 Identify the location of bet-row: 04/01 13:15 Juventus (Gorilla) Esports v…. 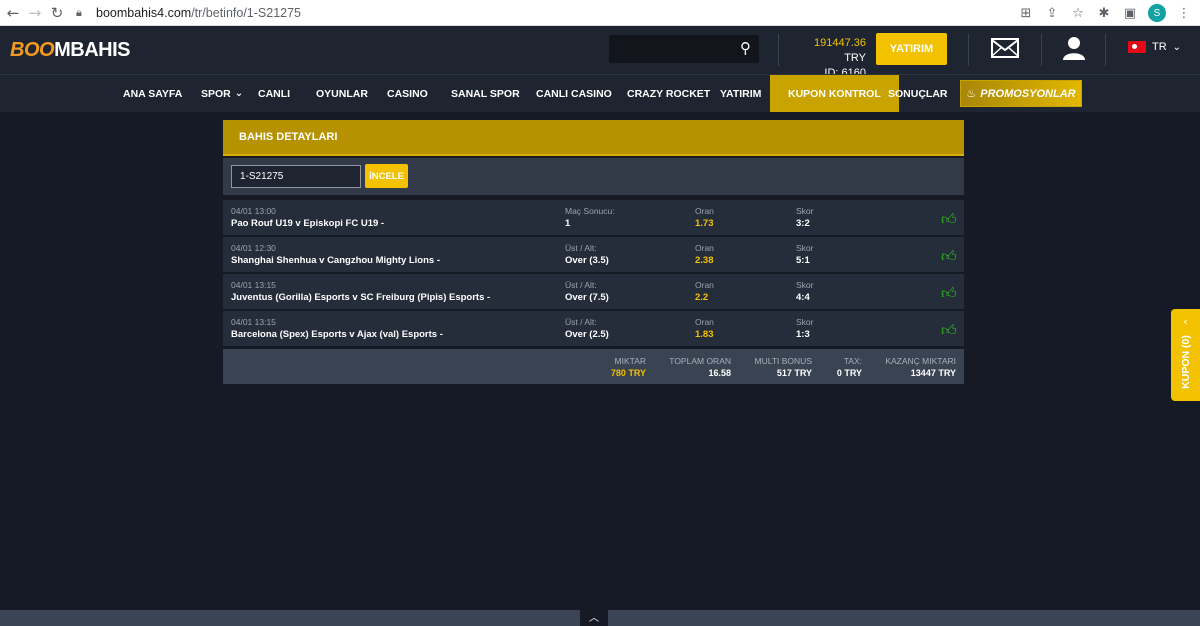
(593, 292).